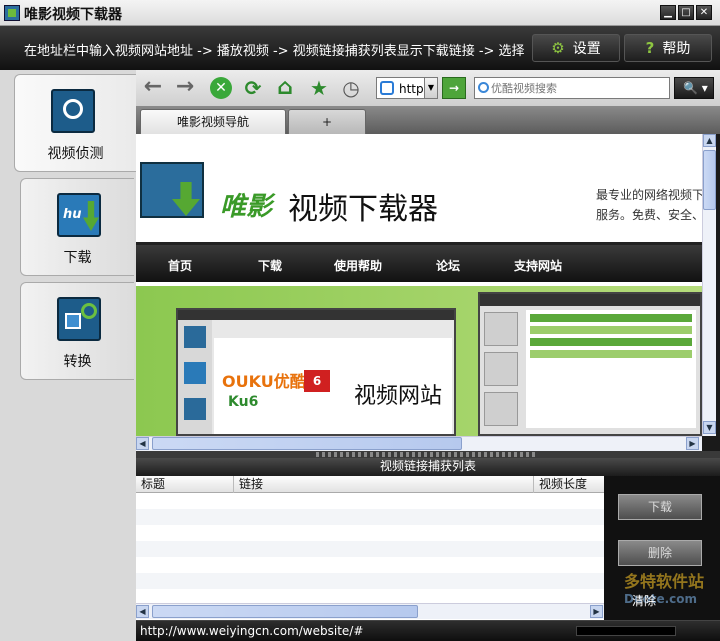  I want to click on banner-screenshot, so click(590, 364).